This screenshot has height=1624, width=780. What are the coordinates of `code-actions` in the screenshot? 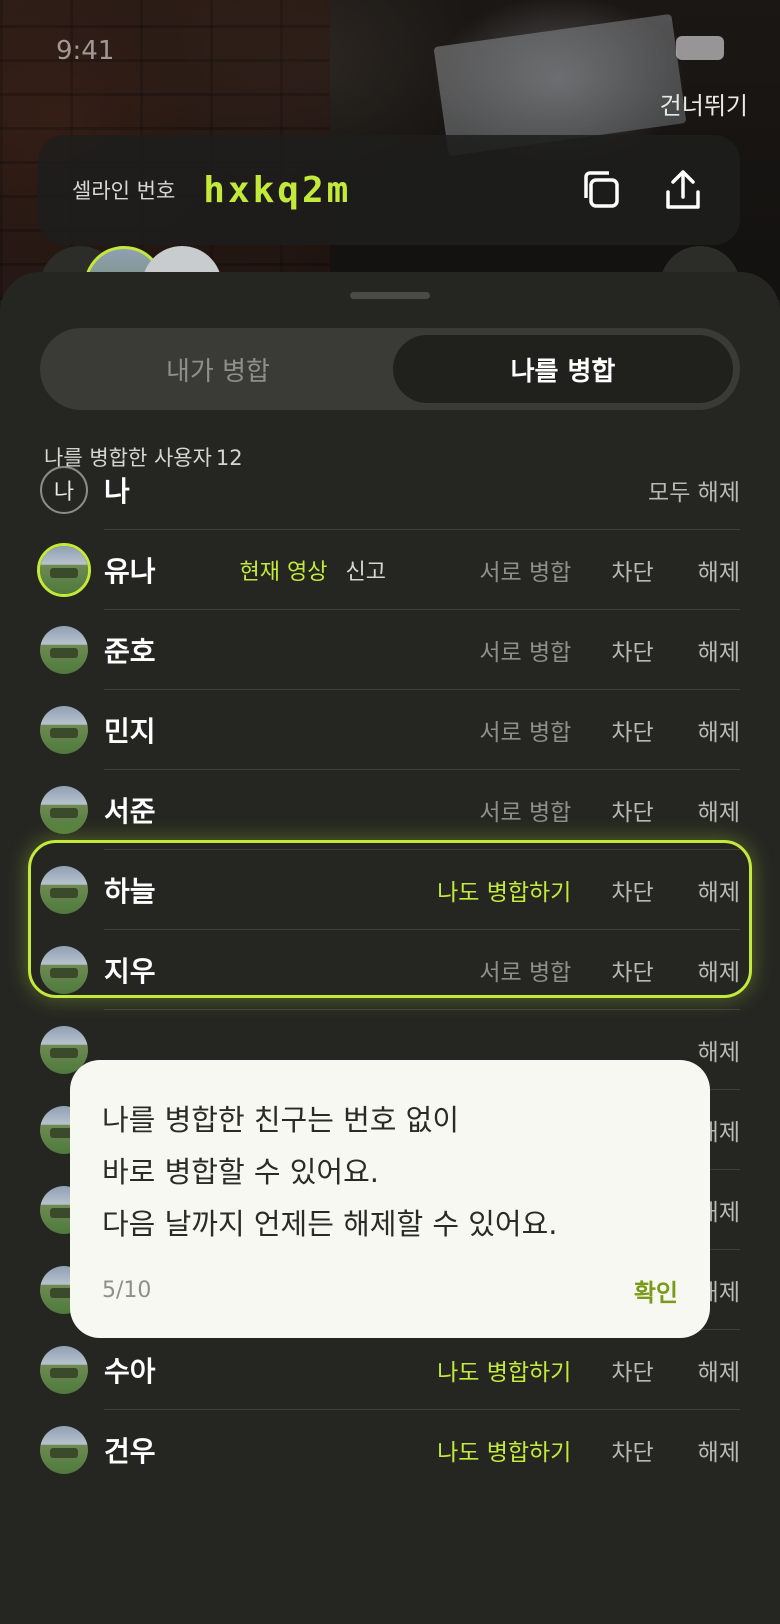 It's located at (642, 190).